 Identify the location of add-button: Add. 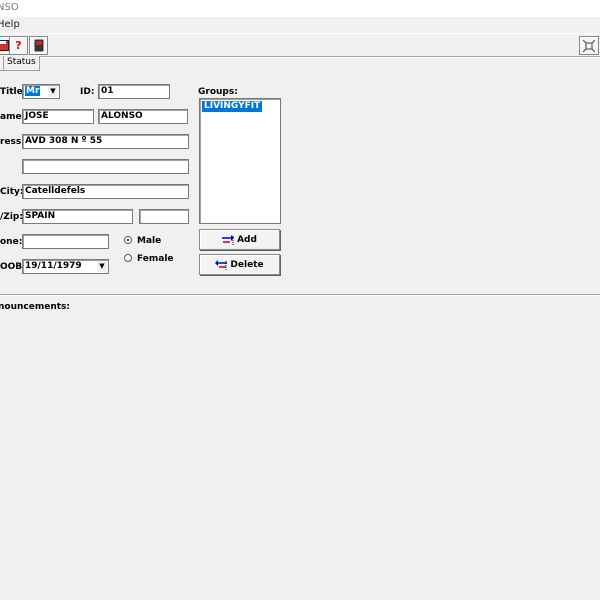
(239, 239).